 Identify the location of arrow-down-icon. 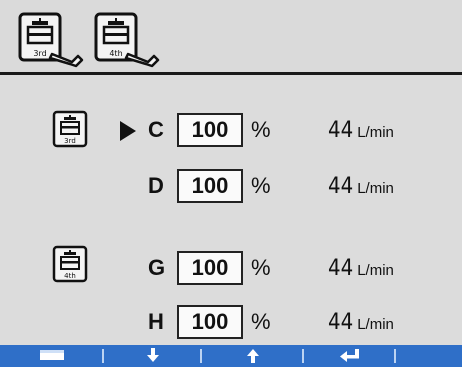
(153, 355).